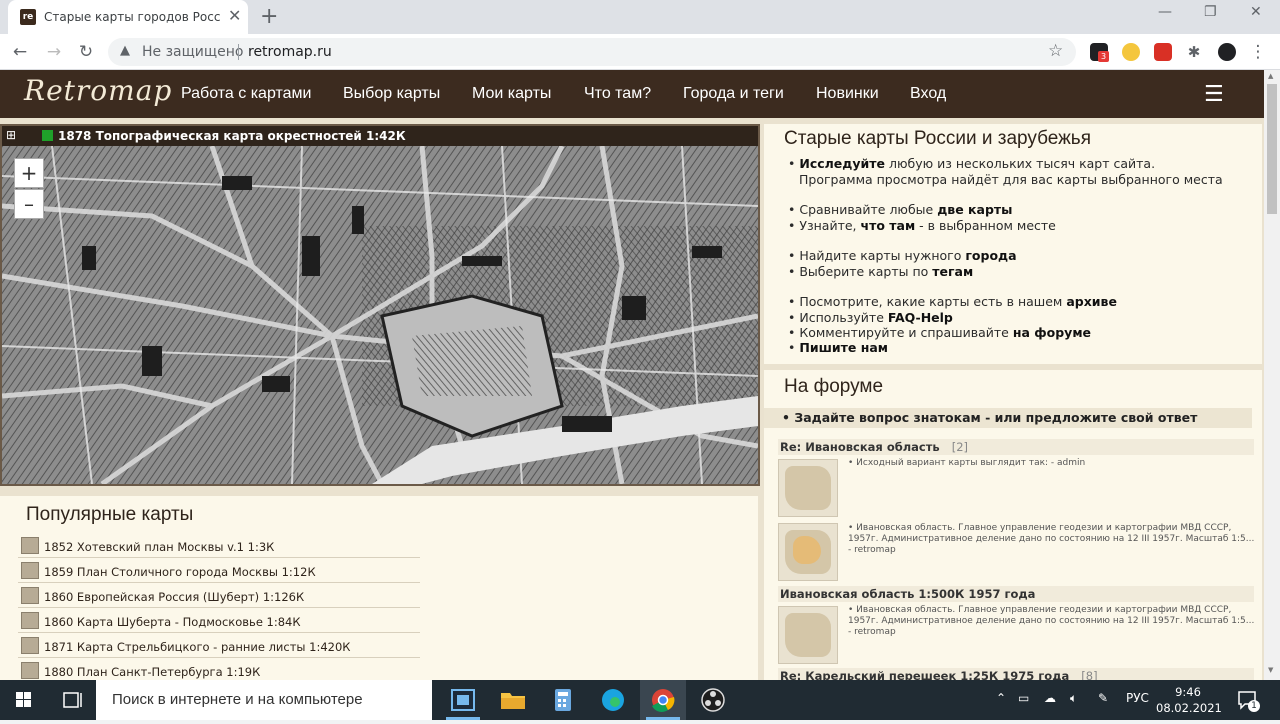 The width and height of the screenshot is (1280, 724). What do you see at coordinates (1272, 149) in the screenshot?
I see `scrollbar-thumb` at bounding box center [1272, 149].